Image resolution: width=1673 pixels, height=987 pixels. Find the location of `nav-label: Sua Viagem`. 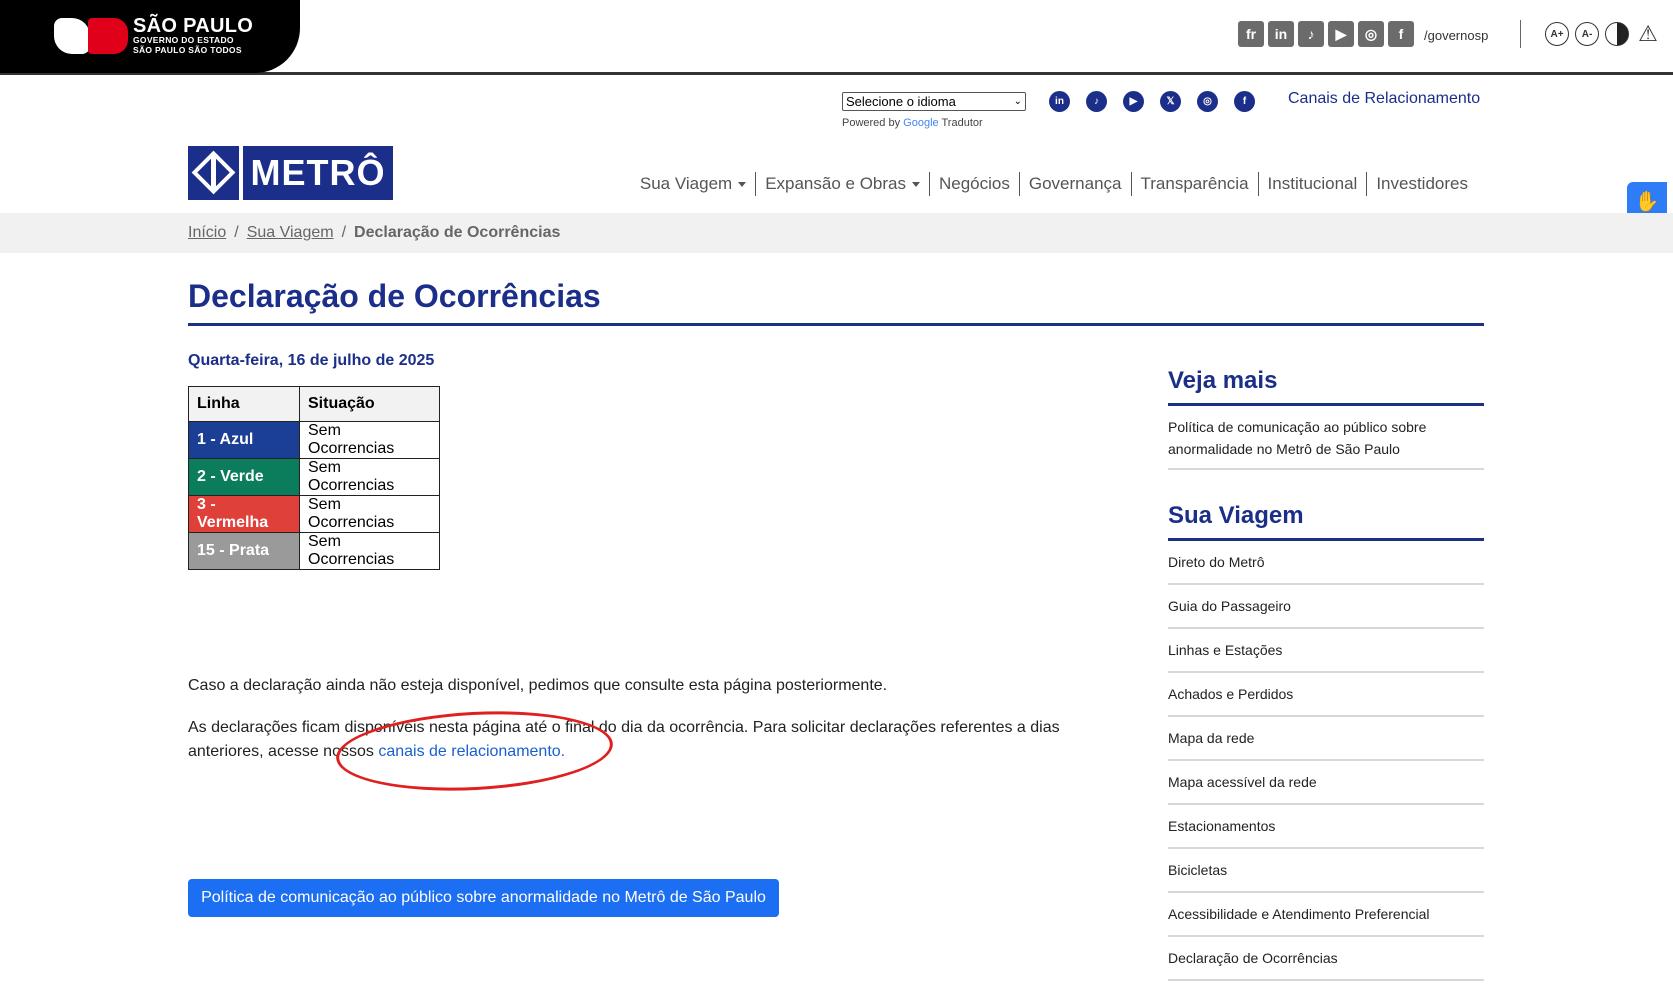

nav-label: Sua Viagem is located at coordinates (686, 183).